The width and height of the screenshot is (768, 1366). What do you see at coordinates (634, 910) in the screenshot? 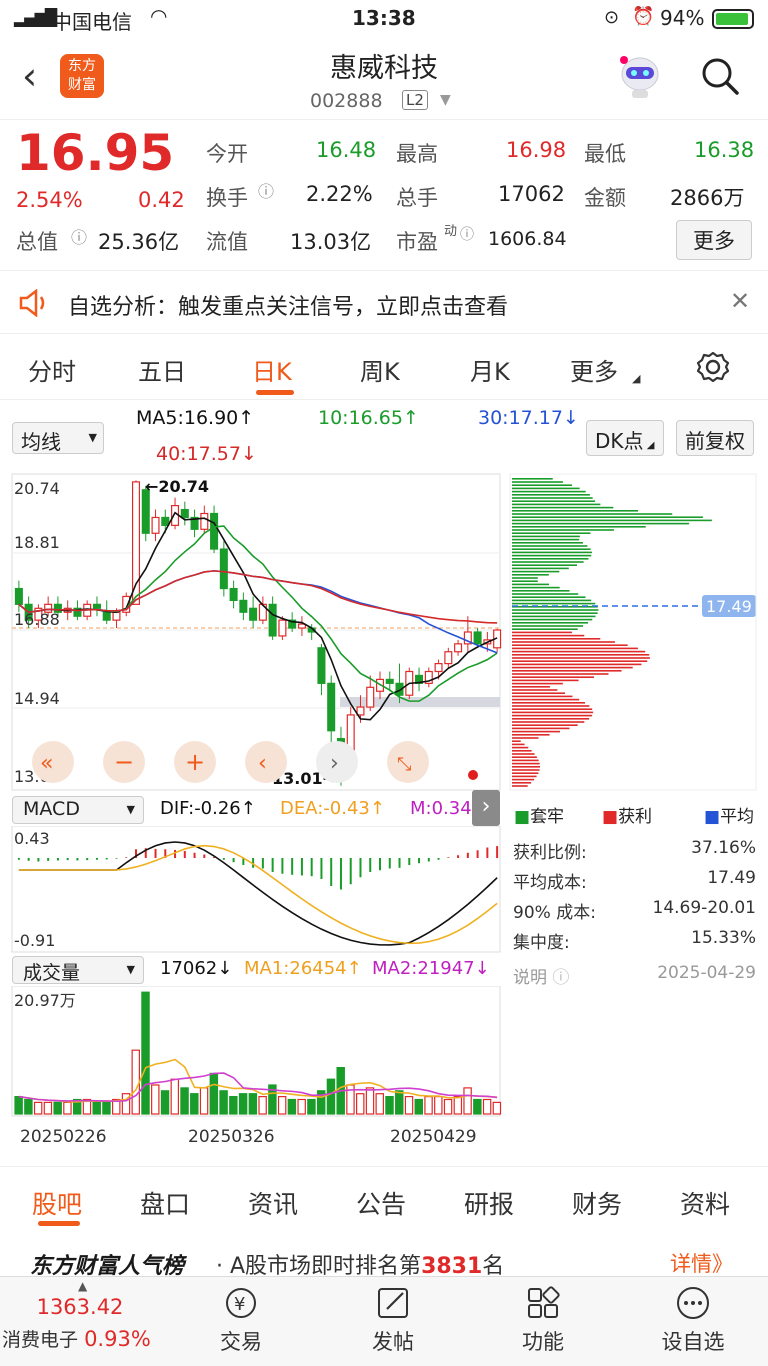
I see `chip-row-90-cost: 90% 成本: 14.69-20.01` at bounding box center [634, 910].